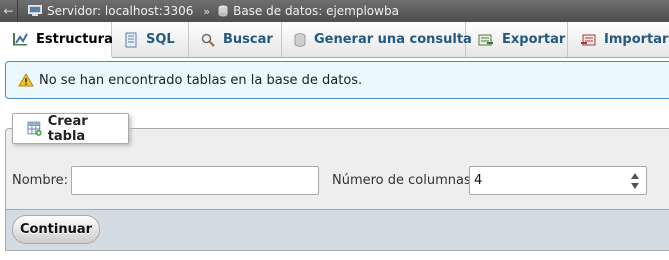 Image resolution: width=669 pixels, height=260 pixels. Describe the element at coordinates (588, 39) in the screenshot. I see `import-icon` at that location.